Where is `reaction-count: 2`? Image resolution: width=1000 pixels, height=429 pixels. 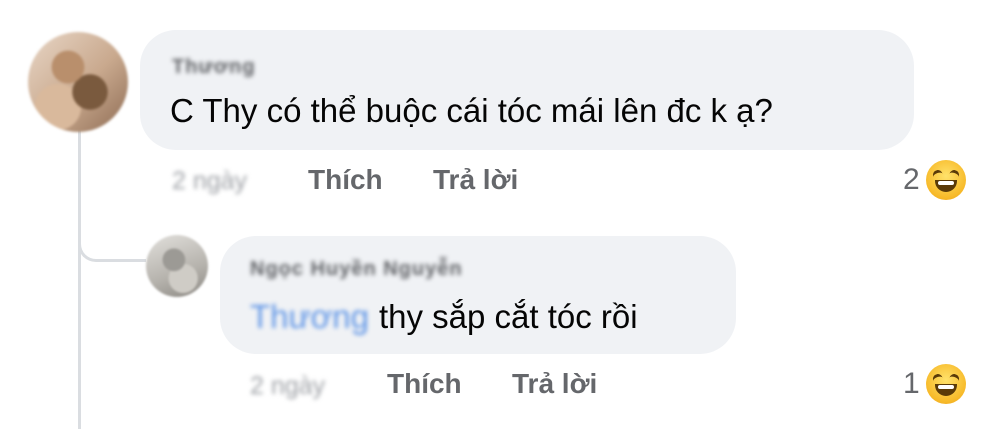
reaction-count: 2 is located at coordinates (911, 179).